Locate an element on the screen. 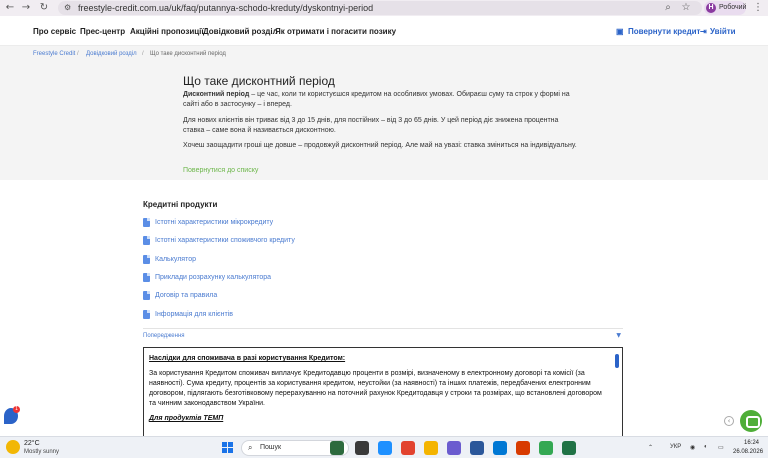 The width and height of the screenshot is (768, 458). product-link-label: Інформація для клієнтів is located at coordinates (194, 314).